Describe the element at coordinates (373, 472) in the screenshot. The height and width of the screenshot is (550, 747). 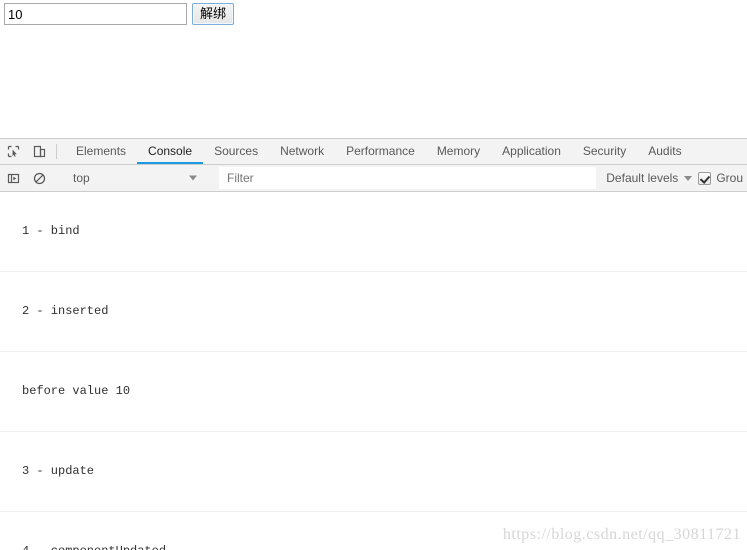
I see `console-message: 3 - update` at that location.